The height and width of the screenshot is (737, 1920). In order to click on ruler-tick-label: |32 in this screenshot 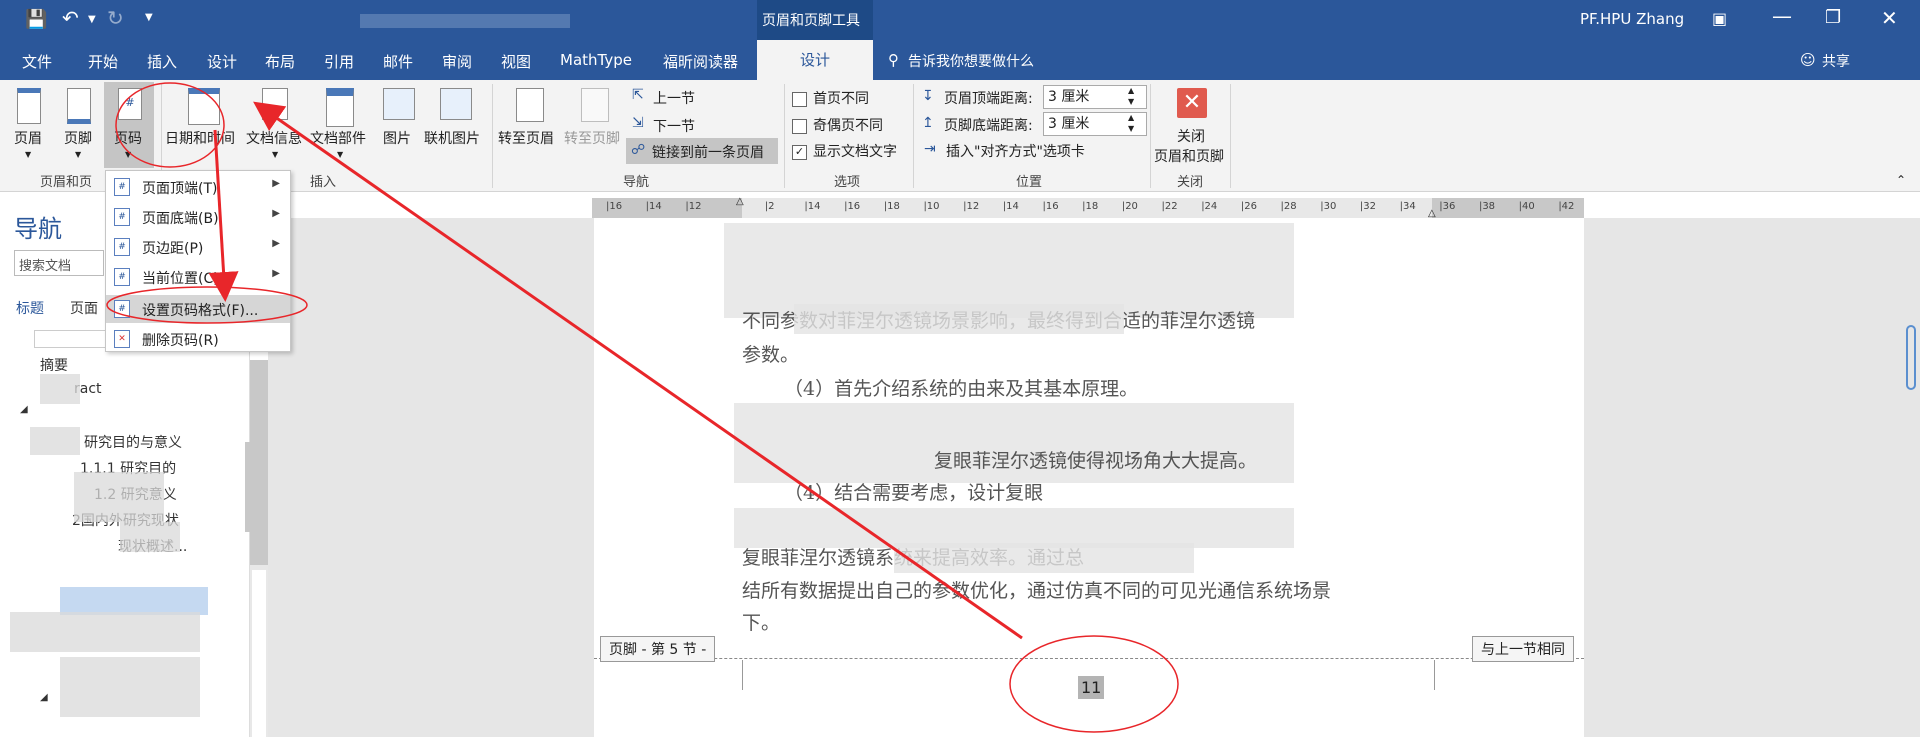, I will do `click(1367, 206)`.